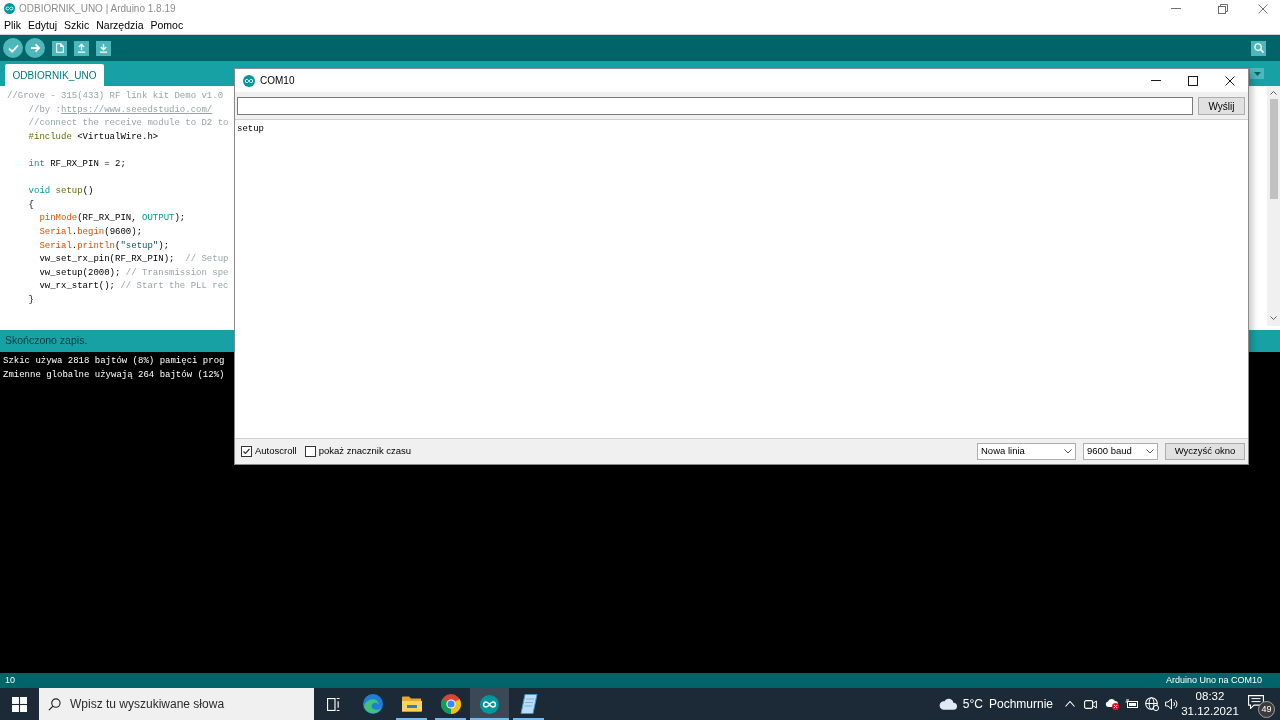 The width and height of the screenshot is (1280, 720). What do you see at coordinates (46, 341) in the screenshot?
I see `status-message: Skończono zapis.` at bounding box center [46, 341].